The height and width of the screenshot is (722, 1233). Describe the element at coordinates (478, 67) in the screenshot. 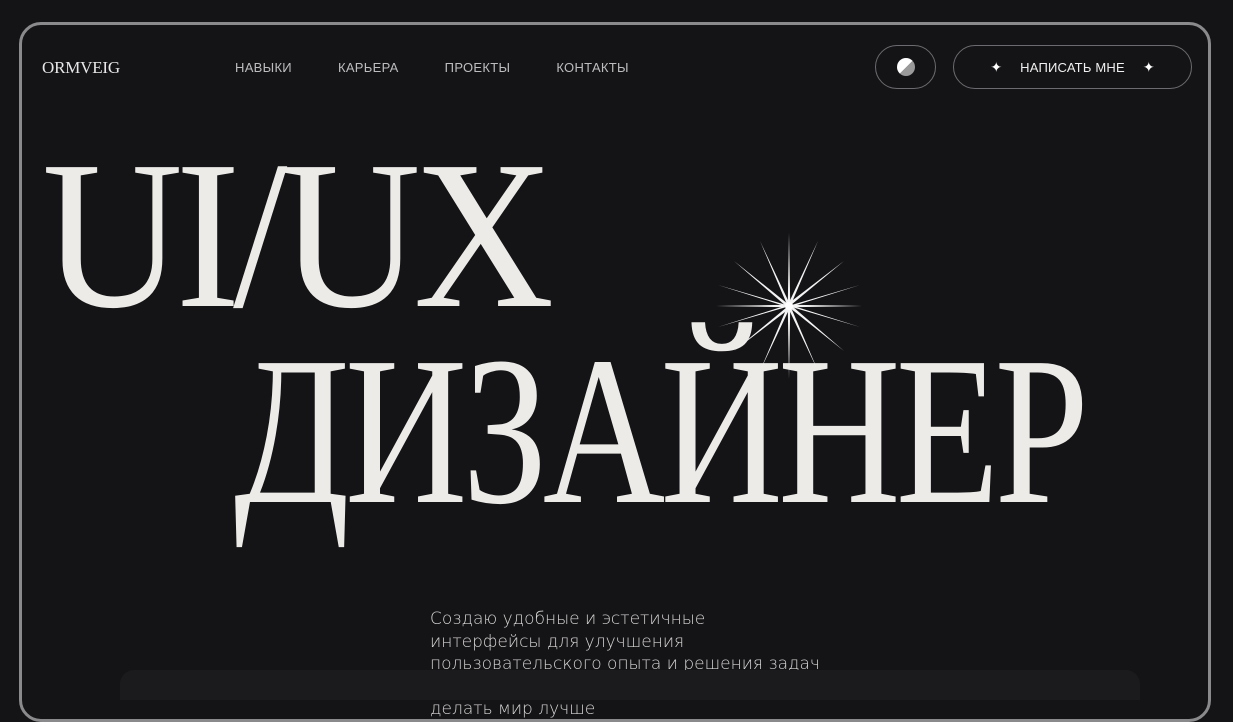

I see `nav-item-projects: ПРОЕКТЫ` at that location.